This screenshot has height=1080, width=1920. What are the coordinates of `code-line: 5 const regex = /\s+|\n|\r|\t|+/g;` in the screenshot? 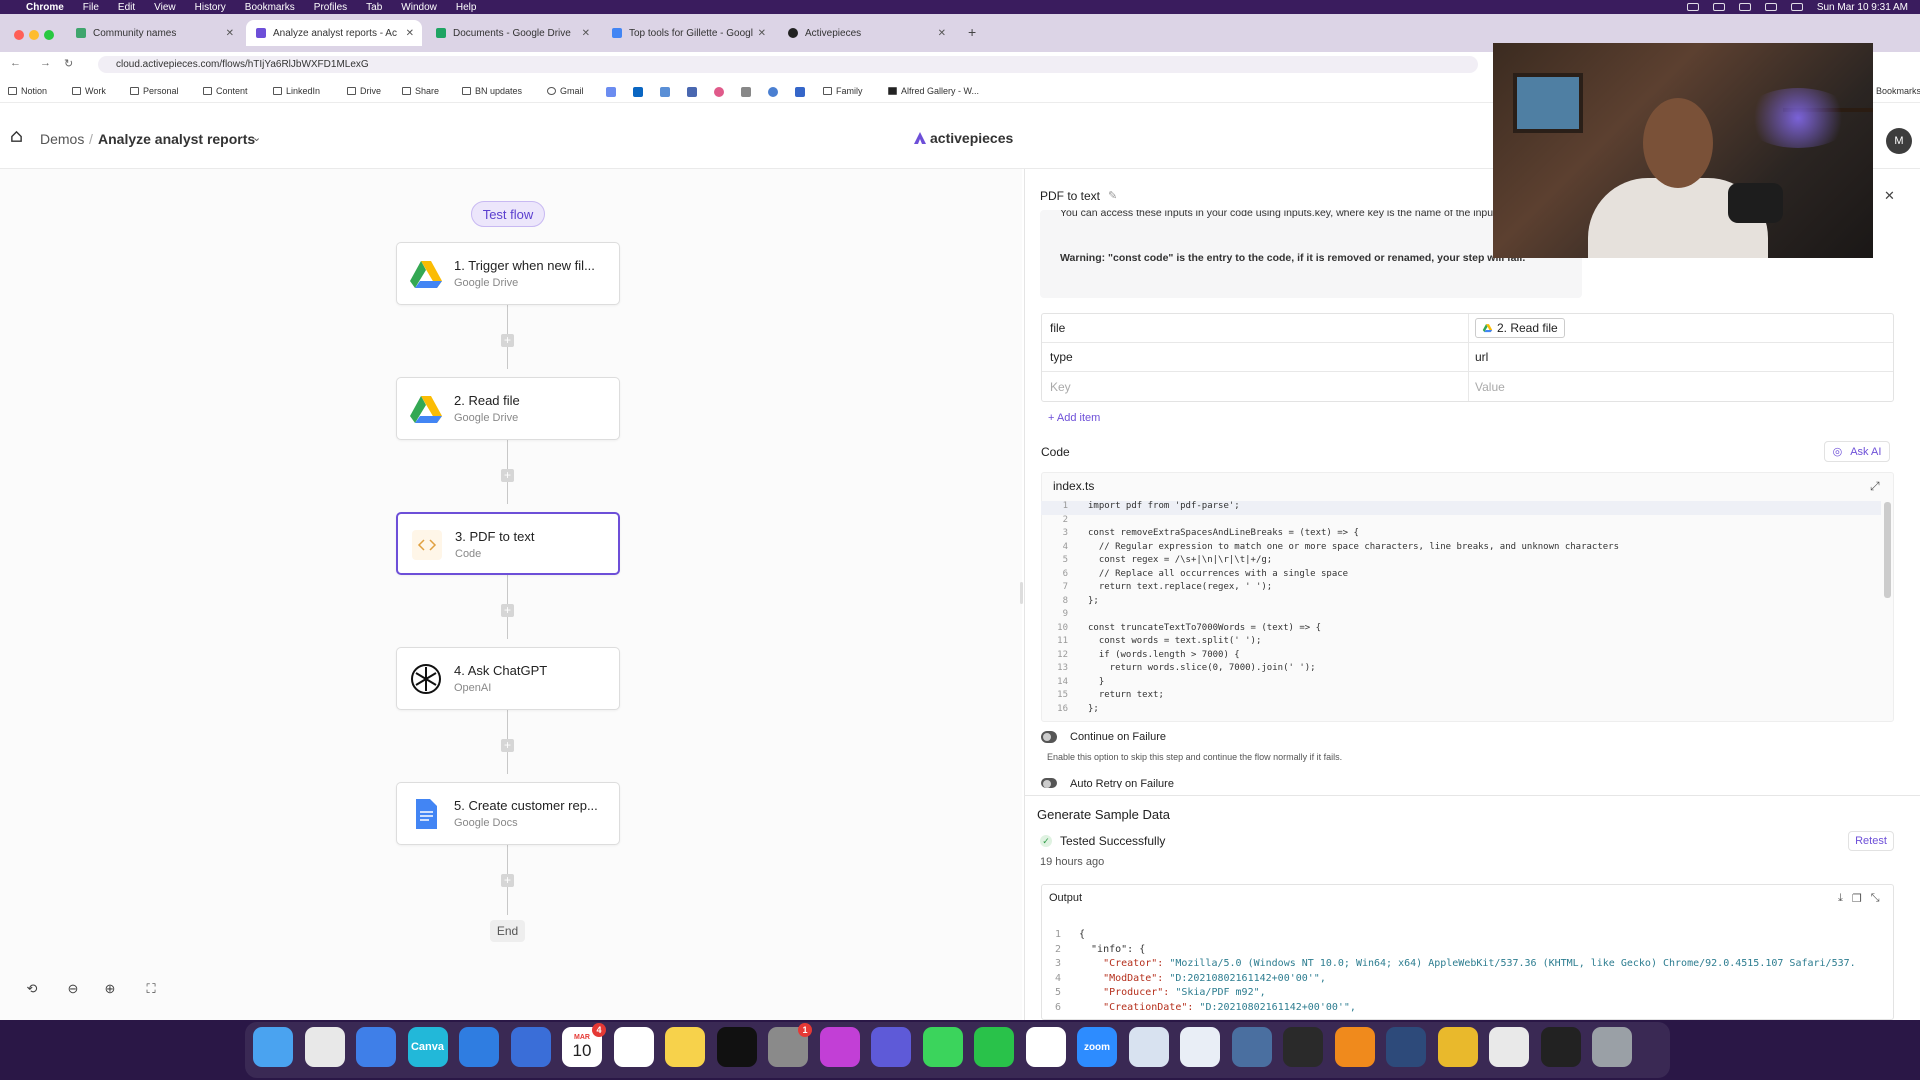 It's located at (1461, 562).